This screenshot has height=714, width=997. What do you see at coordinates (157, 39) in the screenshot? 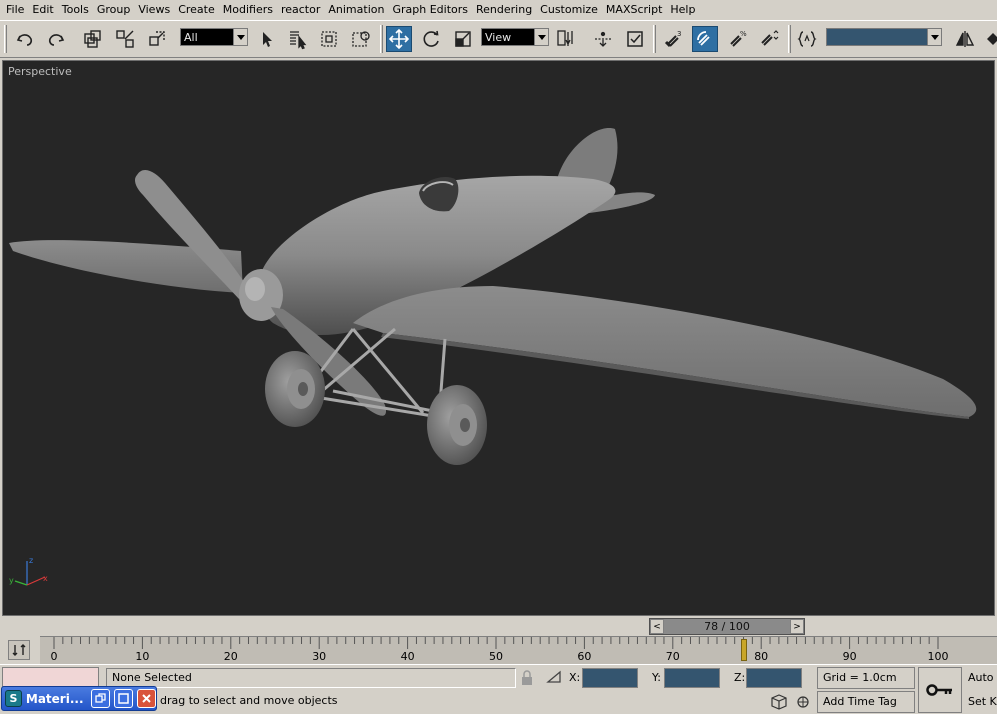
I see `bind-to-space-warp-button` at bounding box center [157, 39].